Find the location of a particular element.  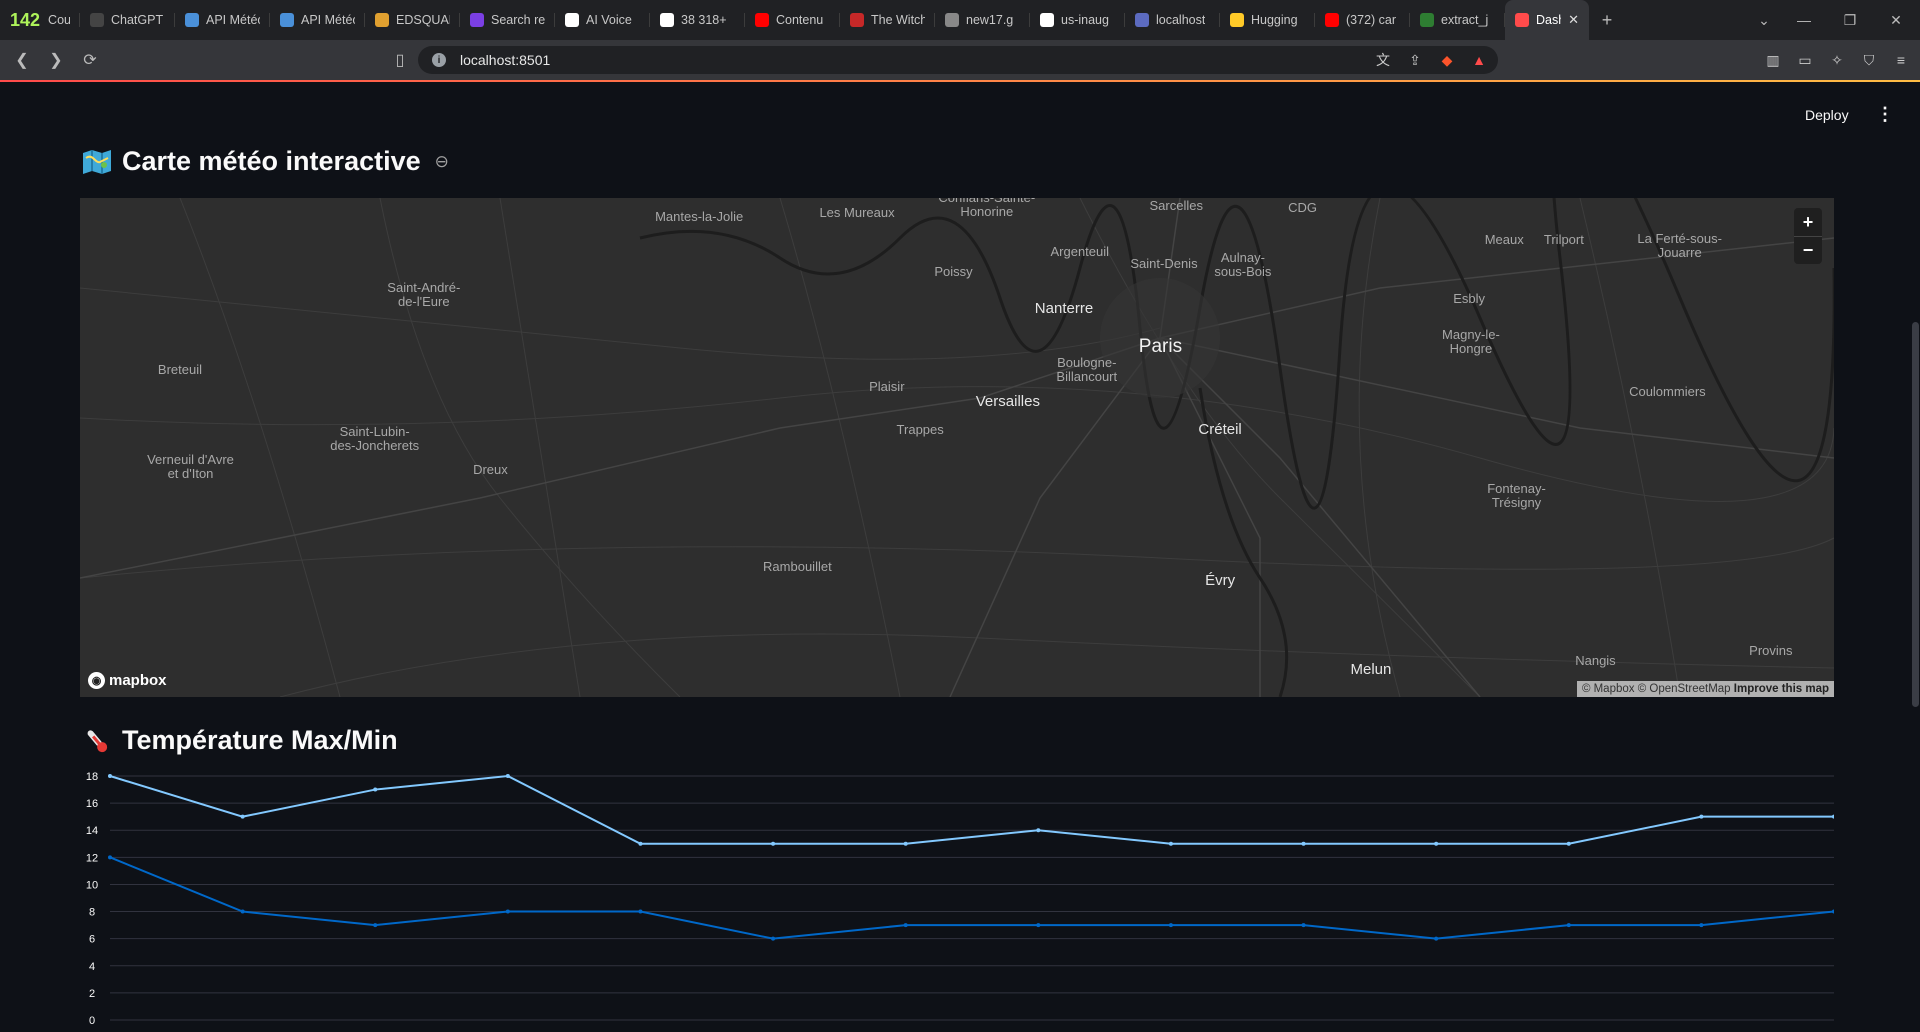

tab-title: extract_j is located at coordinates (1465, 20).